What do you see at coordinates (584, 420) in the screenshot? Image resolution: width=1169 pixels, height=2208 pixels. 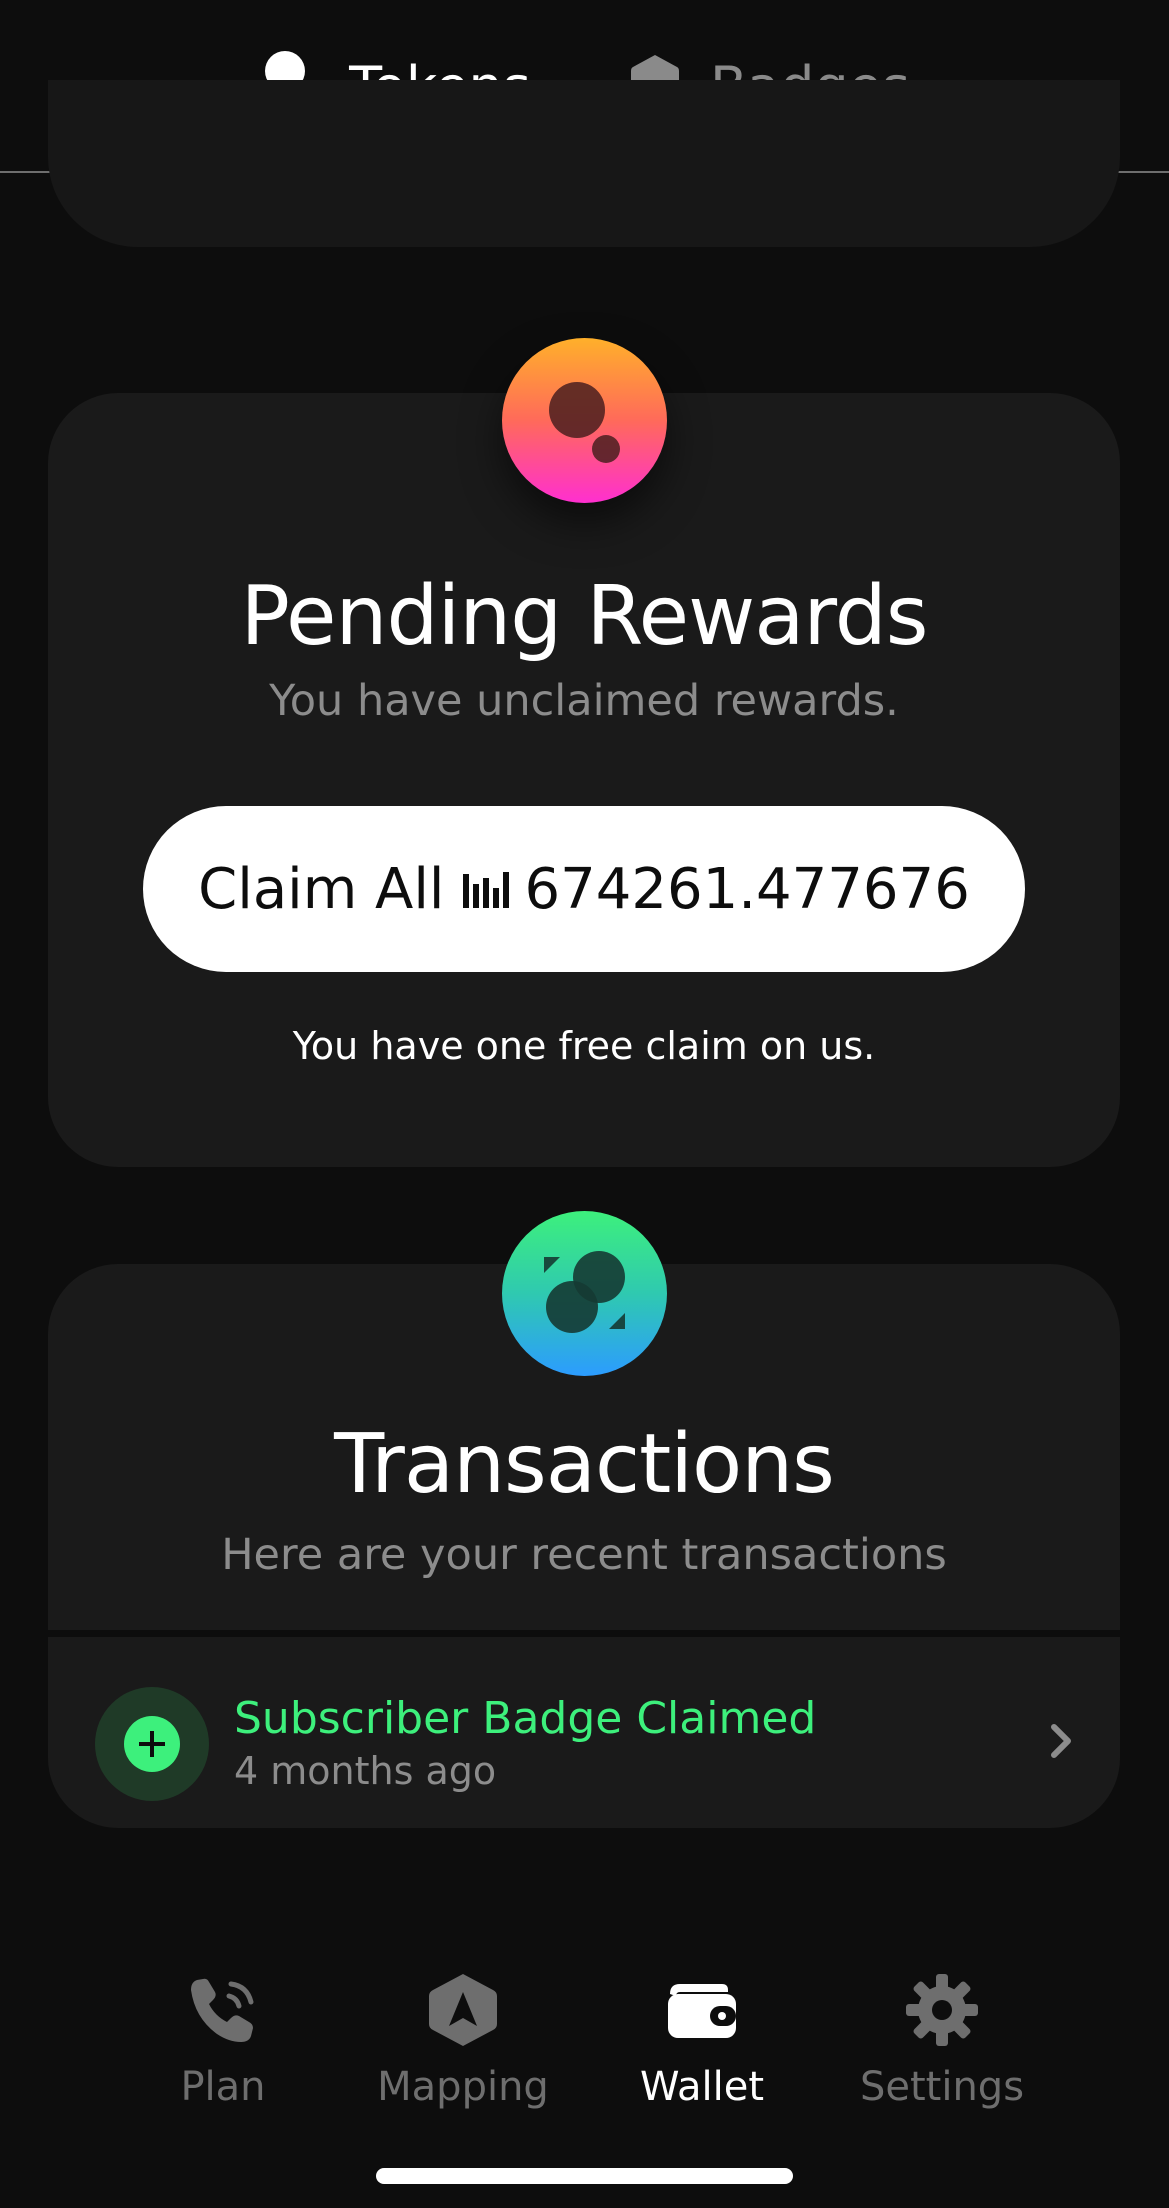 I see `rewards-token-icon` at bounding box center [584, 420].